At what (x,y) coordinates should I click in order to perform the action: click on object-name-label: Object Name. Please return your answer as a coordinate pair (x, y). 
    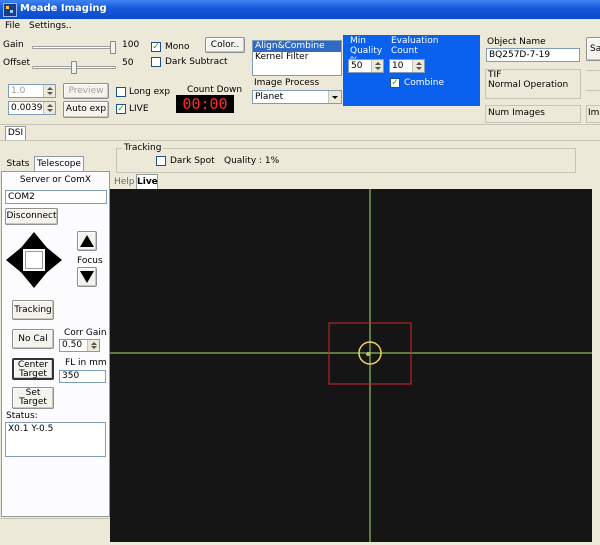
    Looking at the image, I should click on (516, 42).